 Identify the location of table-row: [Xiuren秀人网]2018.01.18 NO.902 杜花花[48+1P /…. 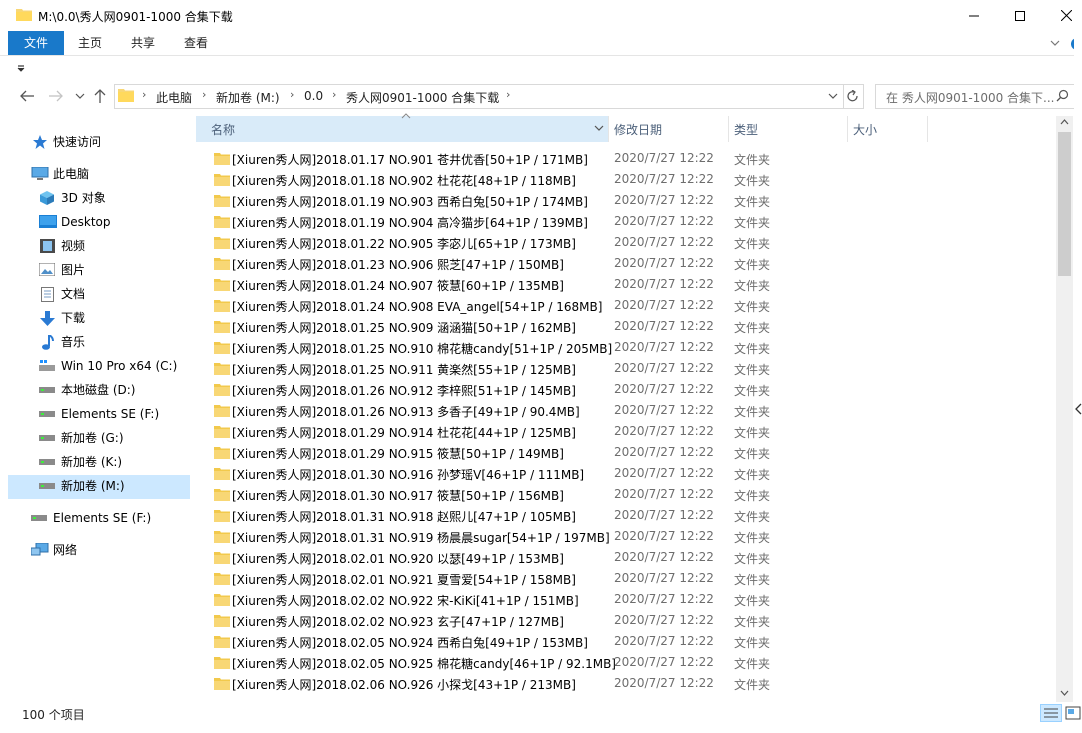
(626, 179).